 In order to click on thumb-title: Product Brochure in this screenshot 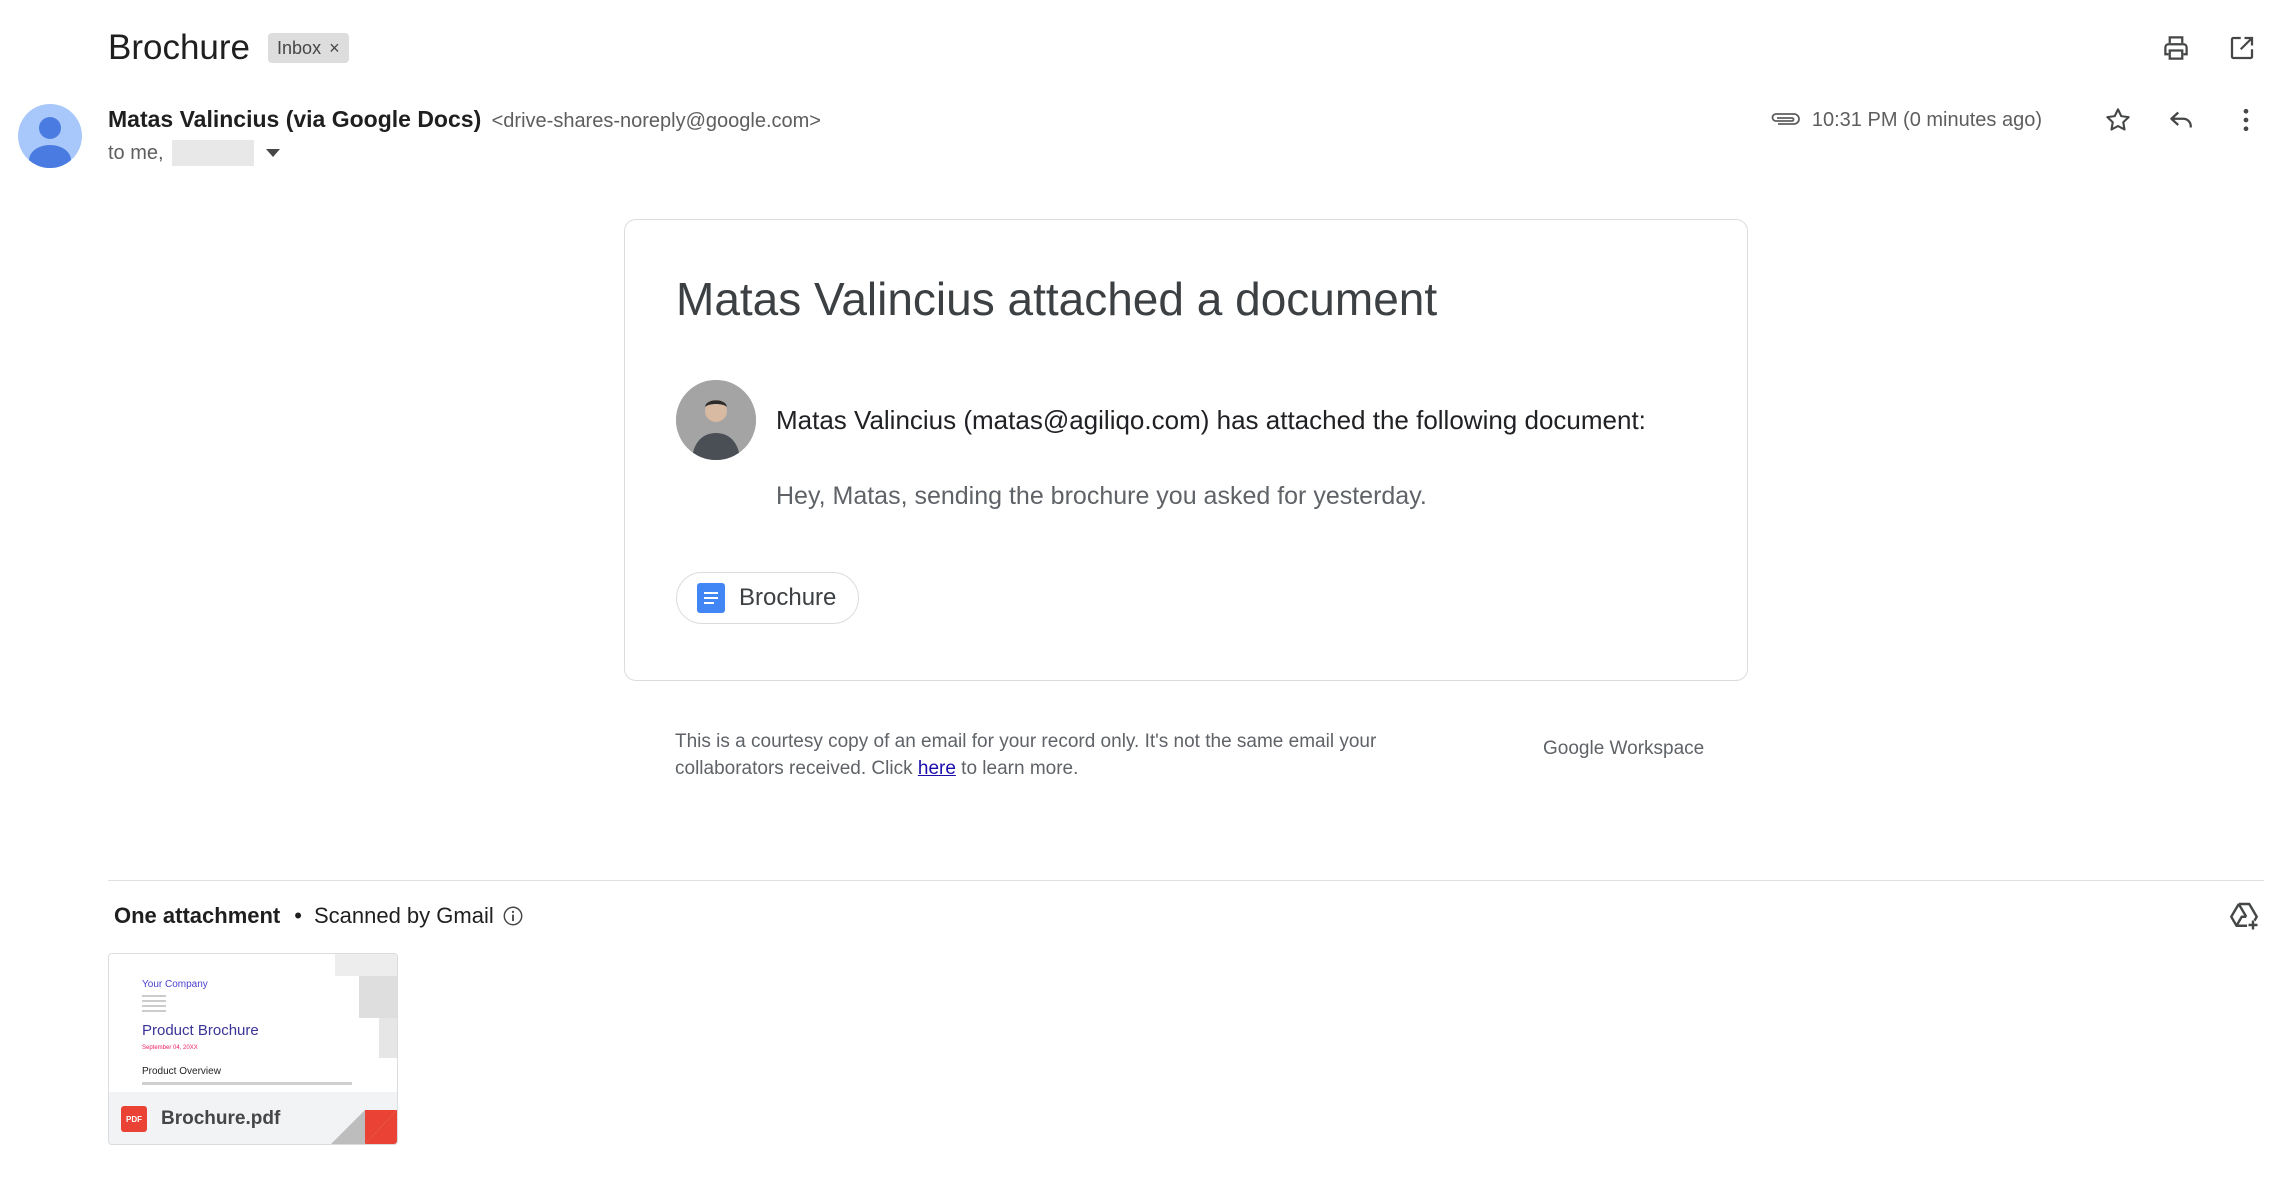, I will do `click(200, 1030)`.